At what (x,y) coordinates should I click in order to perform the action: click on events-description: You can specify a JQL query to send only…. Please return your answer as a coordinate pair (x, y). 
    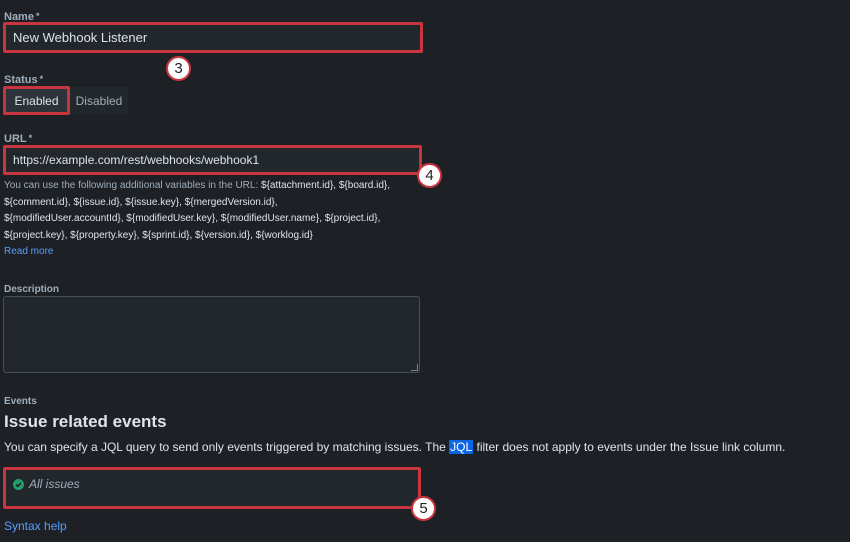
    Looking at the image, I should click on (395, 447).